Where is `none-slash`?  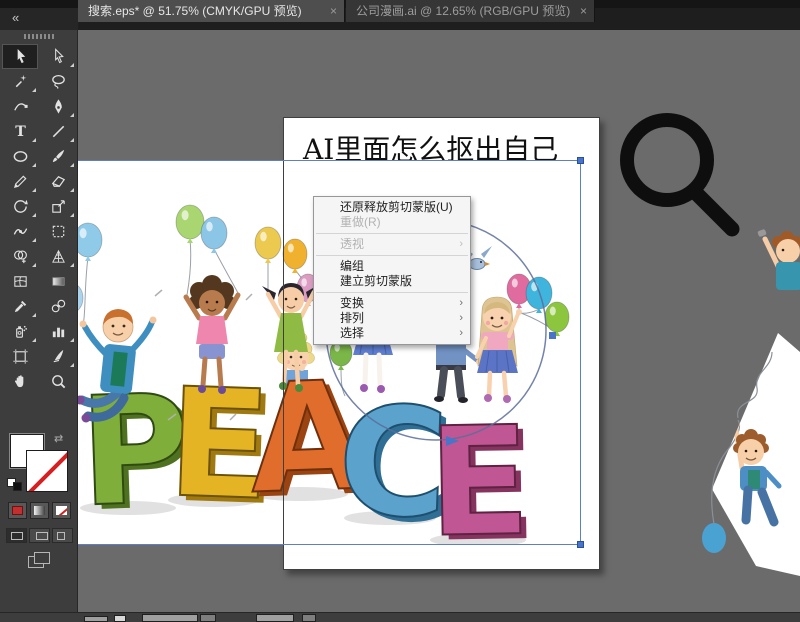
none-slash is located at coordinates (47, 471).